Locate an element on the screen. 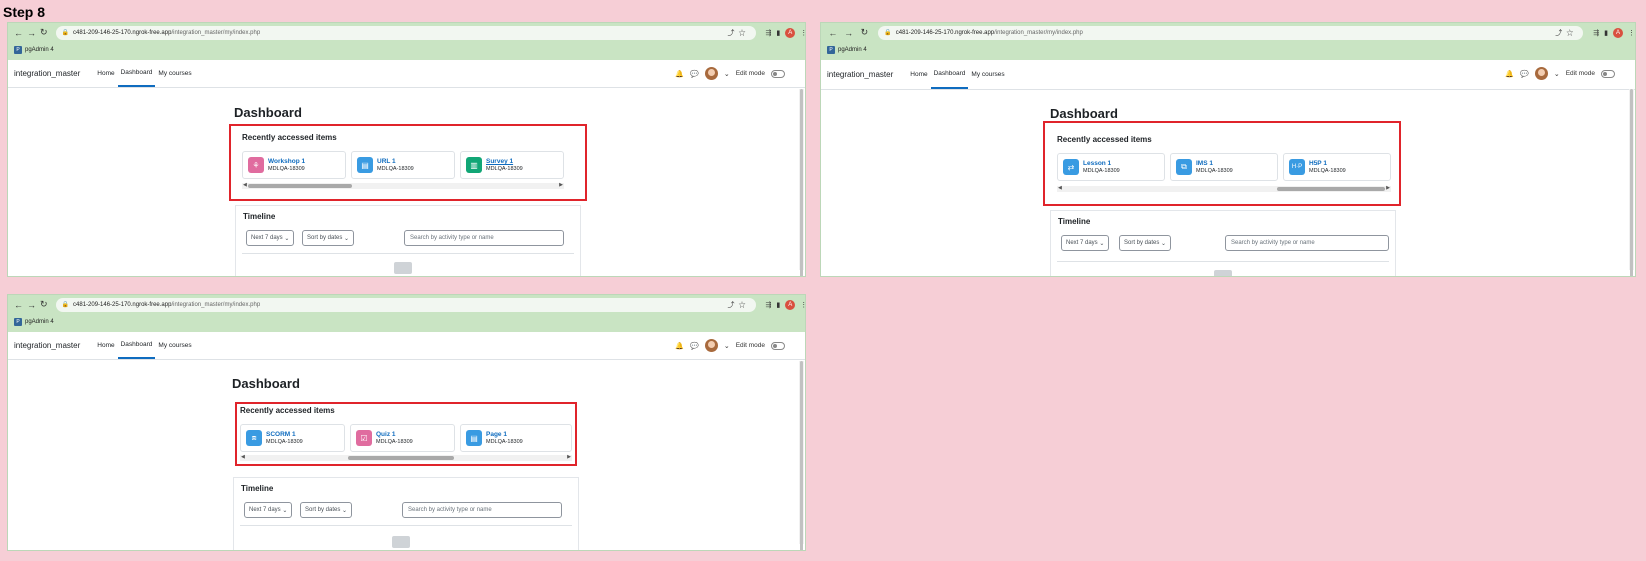 The height and width of the screenshot is (561, 1646). item-name: Quiz 1 is located at coordinates (394, 434).